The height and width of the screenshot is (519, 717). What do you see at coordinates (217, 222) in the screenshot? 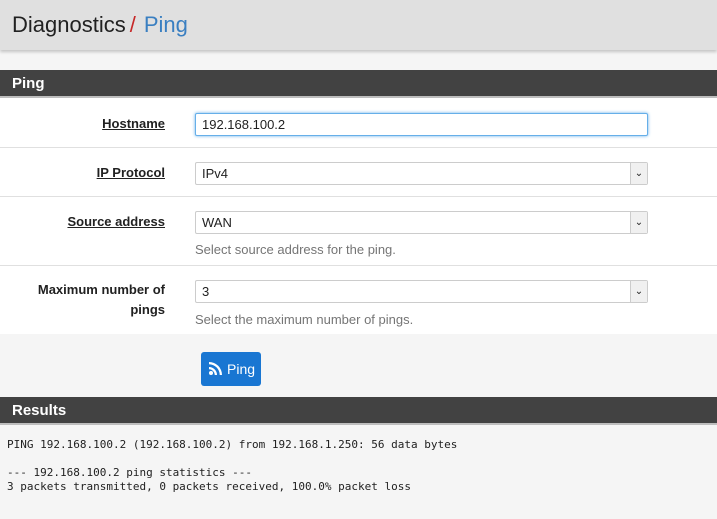
I see `source-address-value: WAN` at bounding box center [217, 222].